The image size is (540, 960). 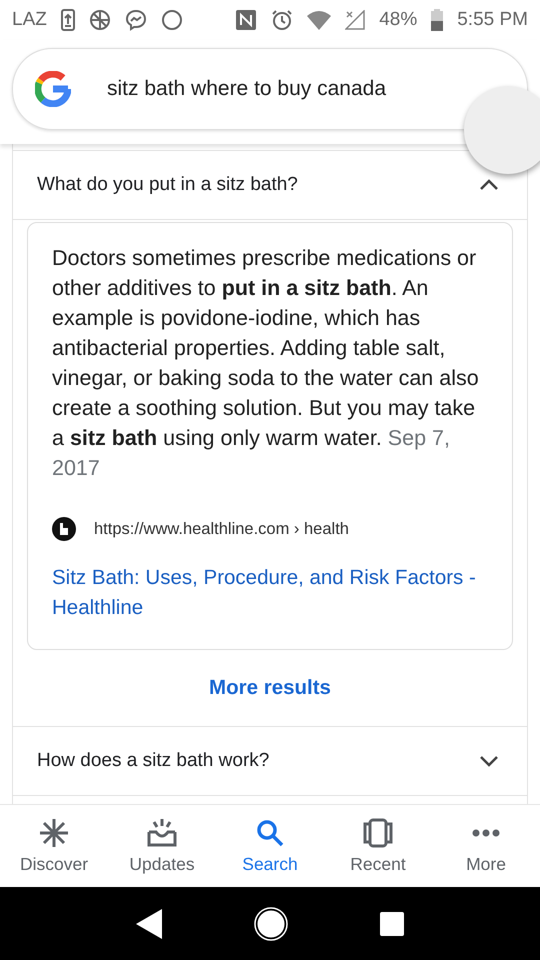 What do you see at coordinates (270, 593) in the screenshot?
I see `result-link: Sitz Bath: Uses, Procedure, and Risk Factors - Healthline` at bounding box center [270, 593].